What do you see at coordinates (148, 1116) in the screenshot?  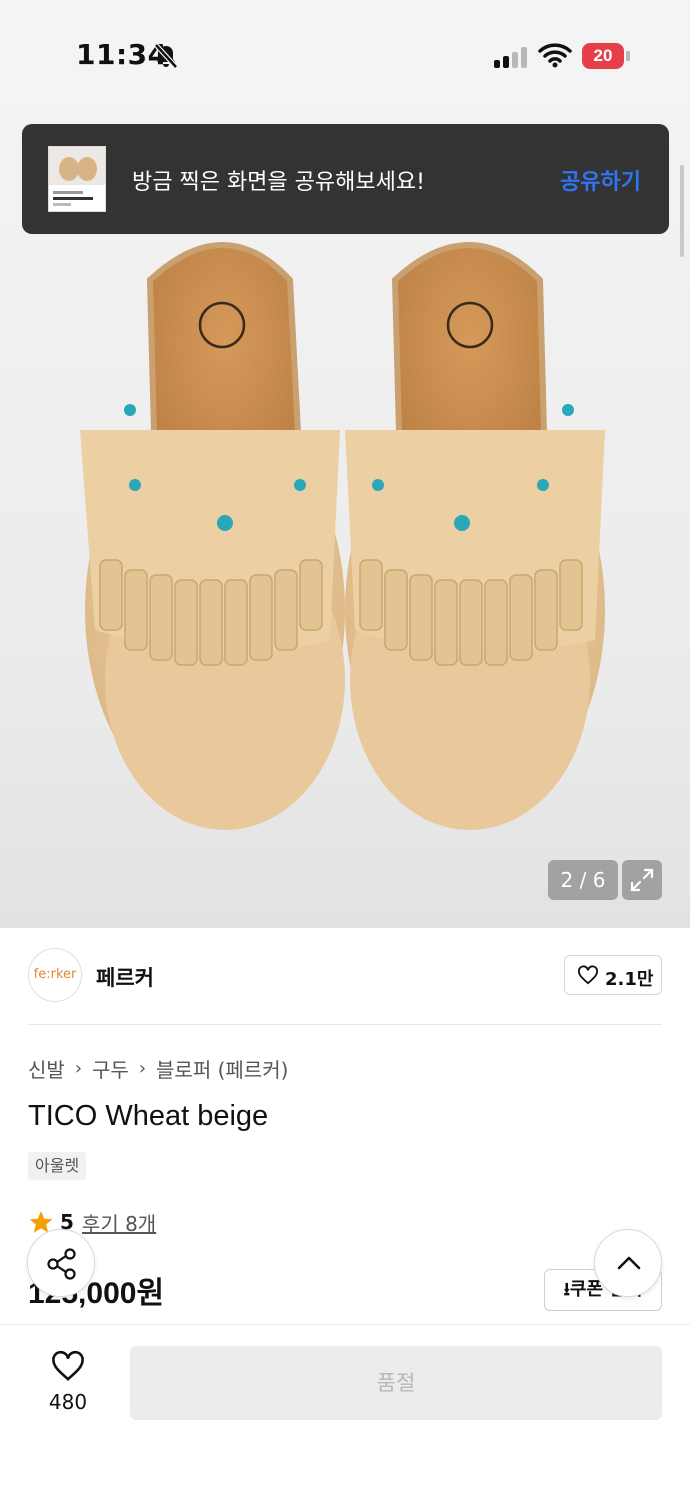 I see `product-title: TICO Wheat beige` at bounding box center [148, 1116].